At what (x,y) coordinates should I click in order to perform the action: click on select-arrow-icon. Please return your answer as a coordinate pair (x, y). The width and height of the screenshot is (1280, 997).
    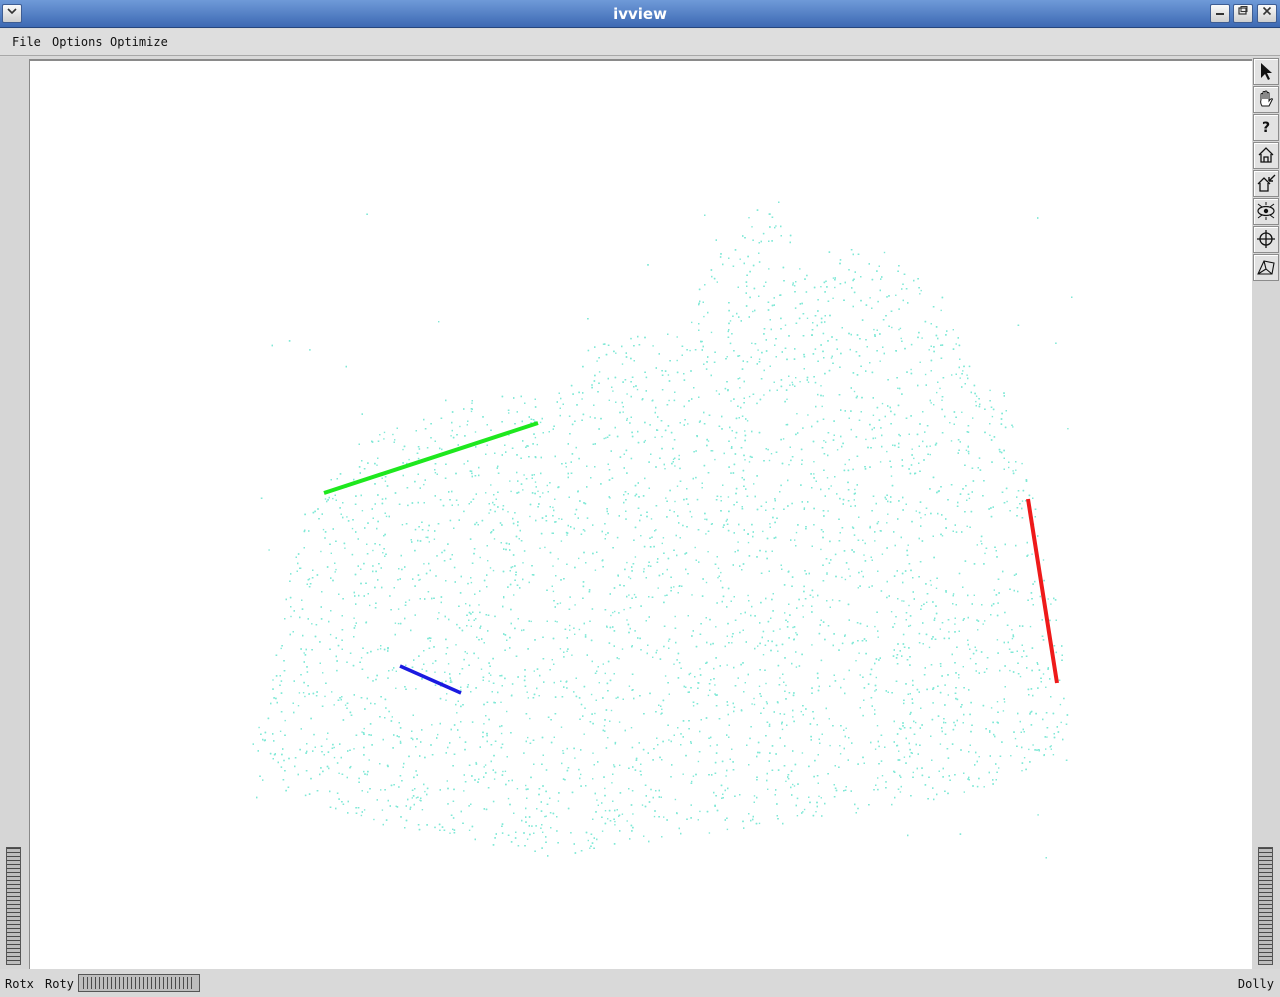
    Looking at the image, I should click on (1266, 71).